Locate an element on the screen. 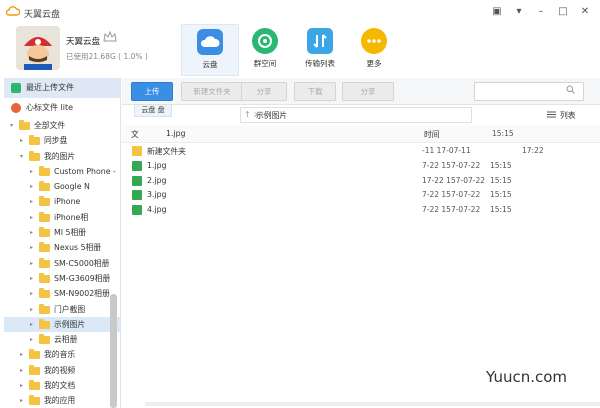  file-modified: 17:22 is located at coordinates (533, 150).